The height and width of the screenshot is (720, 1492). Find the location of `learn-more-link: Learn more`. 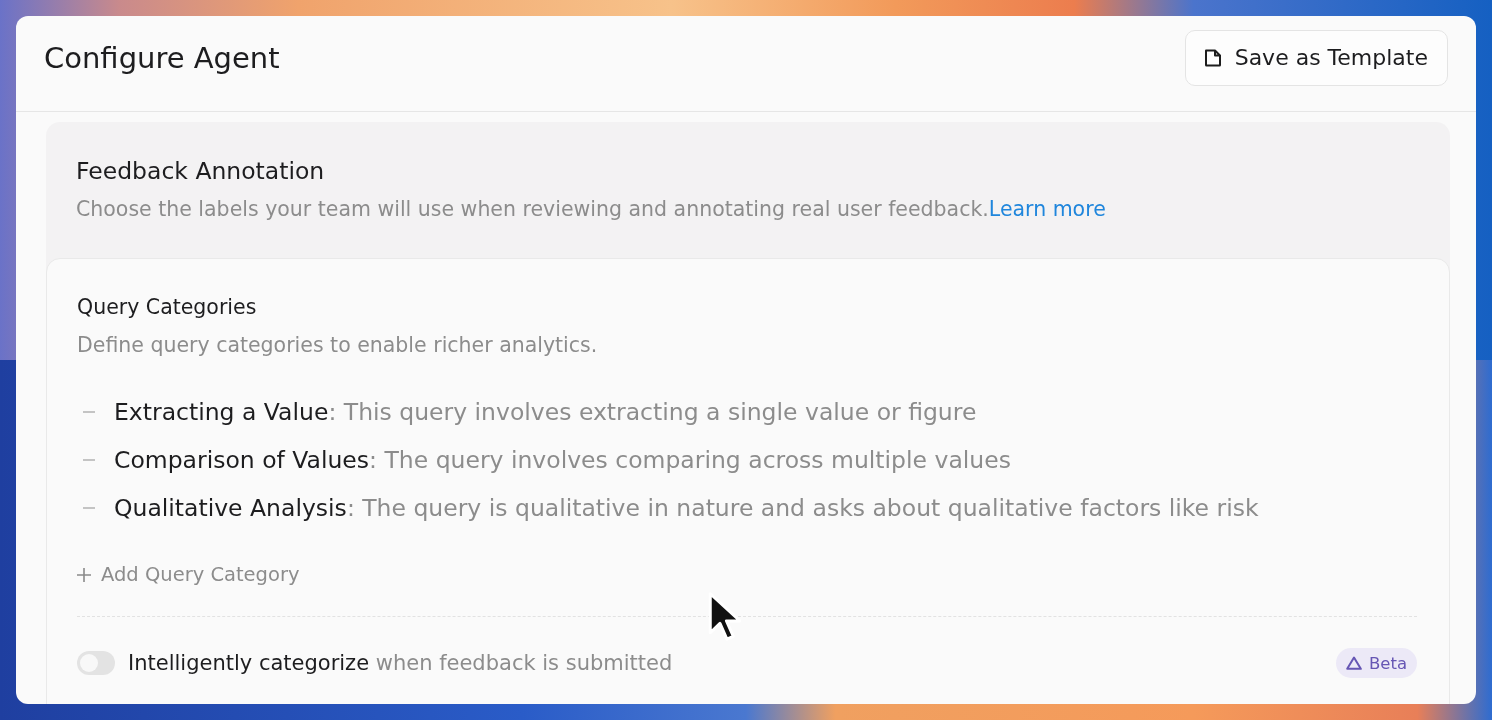

learn-more-link: Learn more is located at coordinates (1047, 209).